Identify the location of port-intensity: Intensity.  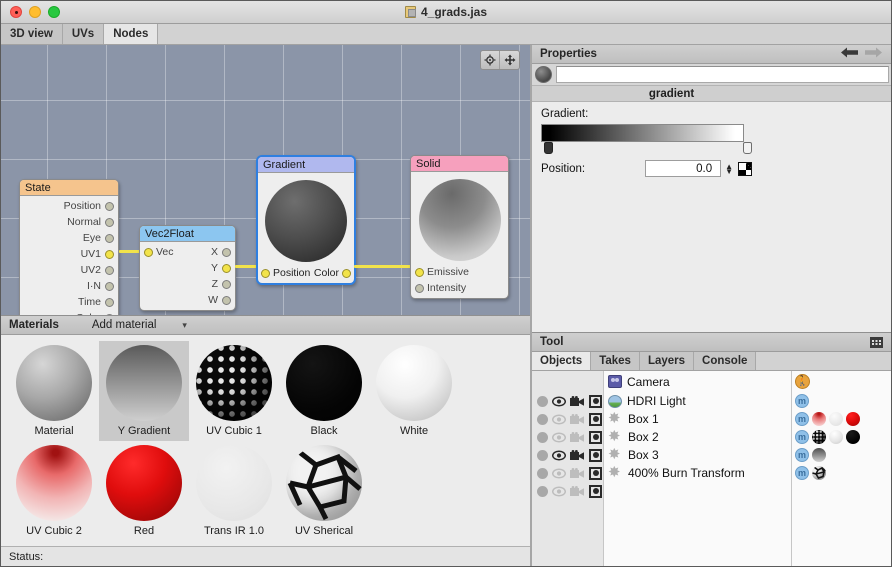
(459, 288).